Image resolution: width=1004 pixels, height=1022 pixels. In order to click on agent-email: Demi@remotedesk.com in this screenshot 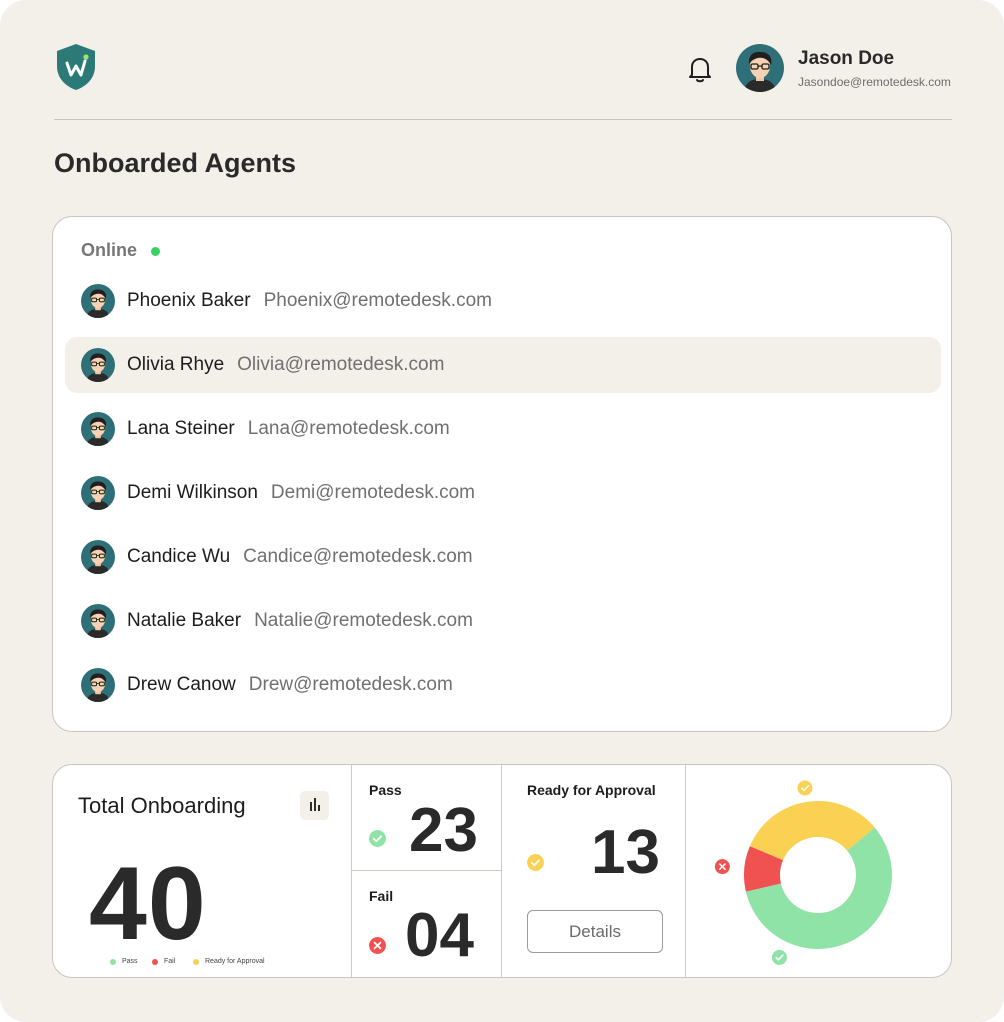, I will do `click(372, 492)`.